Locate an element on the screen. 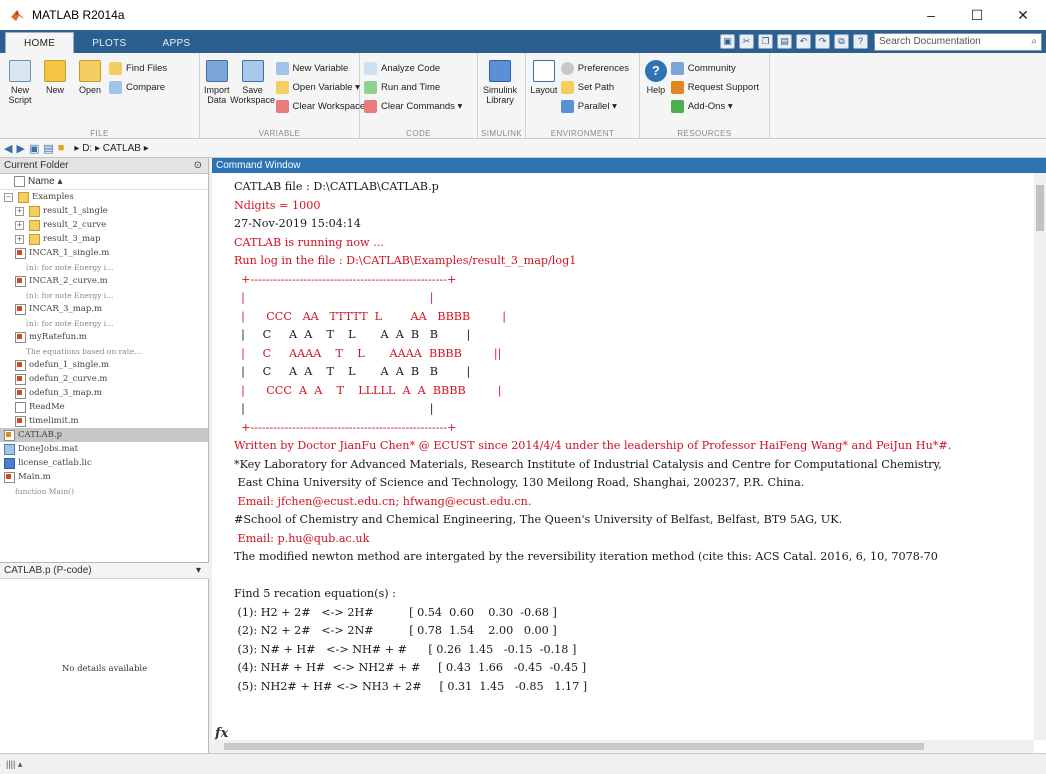  file-tree-label: Examples is located at coordinates (53, 197).